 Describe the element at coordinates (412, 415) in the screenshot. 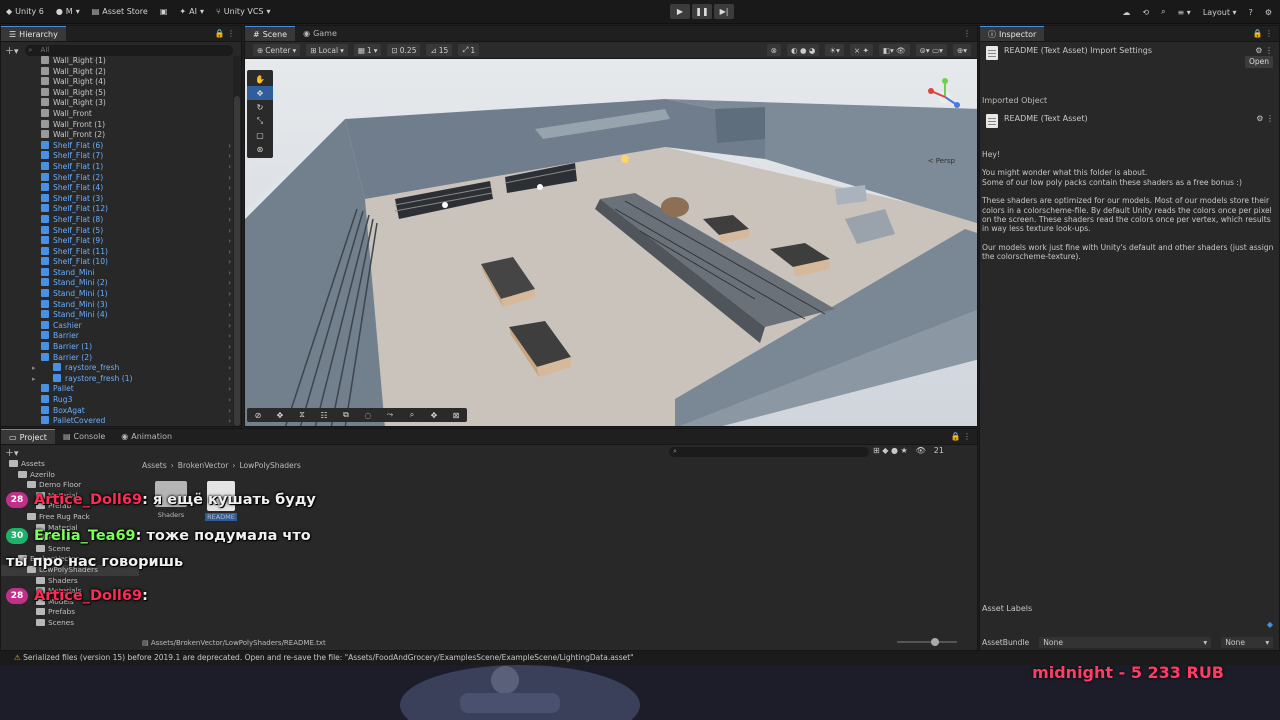

I see `zoom-icon: ⌕` at that location.